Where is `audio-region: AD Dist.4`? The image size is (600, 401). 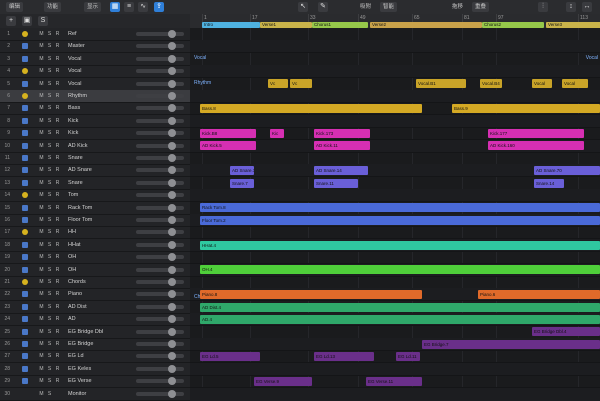 audio-region: AD Dist.4 is located at coordinates (400, 307).